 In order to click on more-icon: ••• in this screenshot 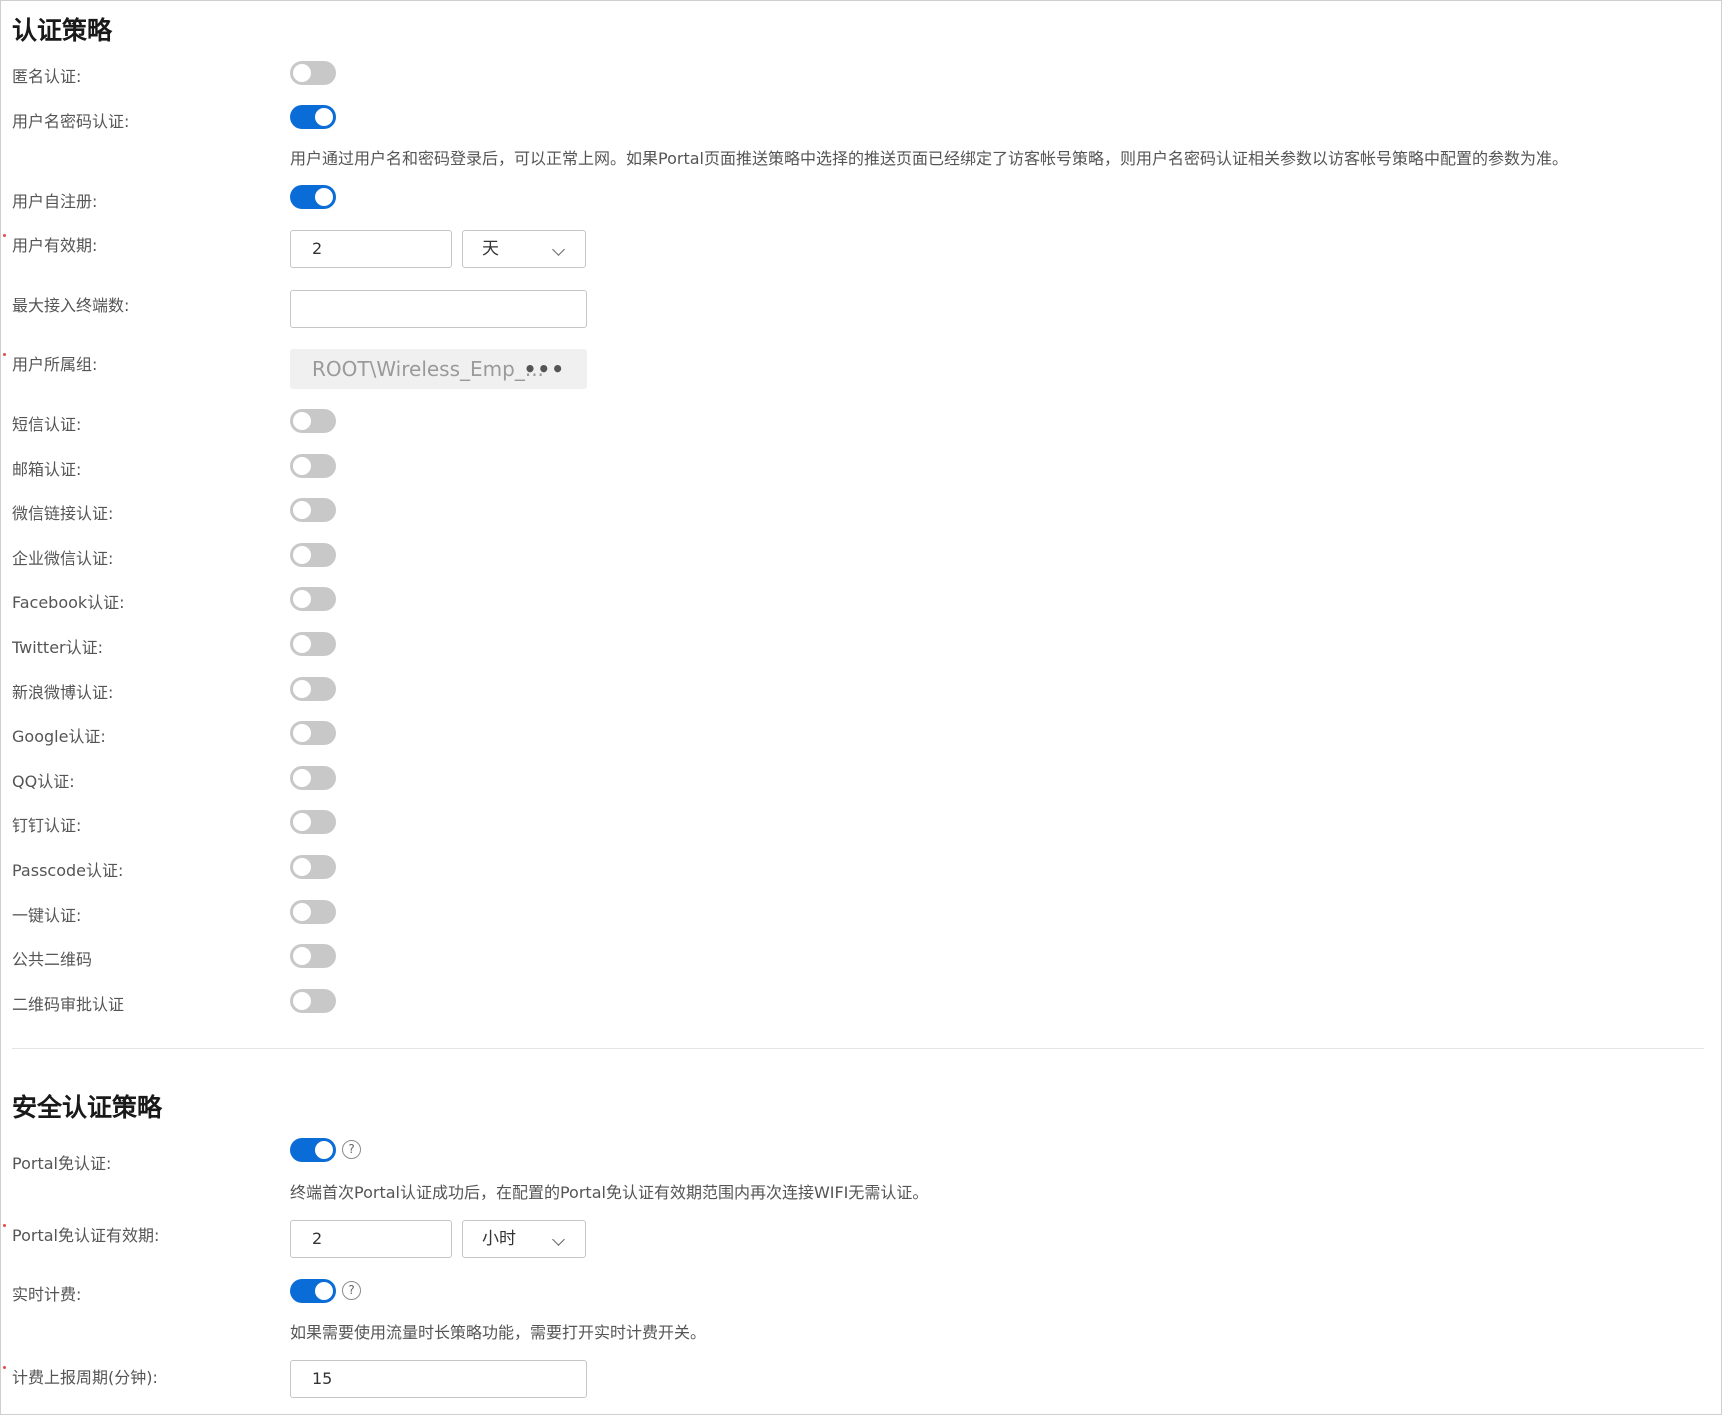, I will do `click(544, 369)`.